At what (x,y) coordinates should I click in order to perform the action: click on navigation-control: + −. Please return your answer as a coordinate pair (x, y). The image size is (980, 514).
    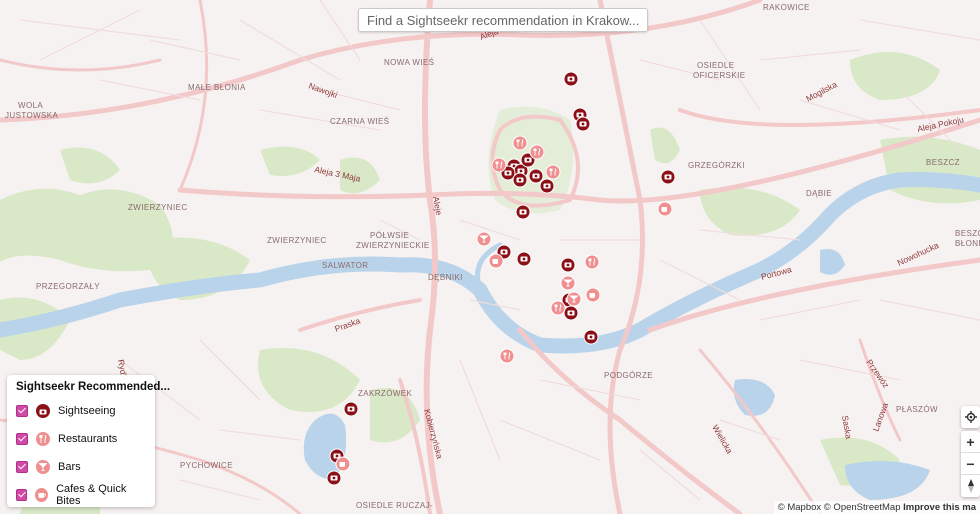
    Looking at the image, I should click on (970, 464).